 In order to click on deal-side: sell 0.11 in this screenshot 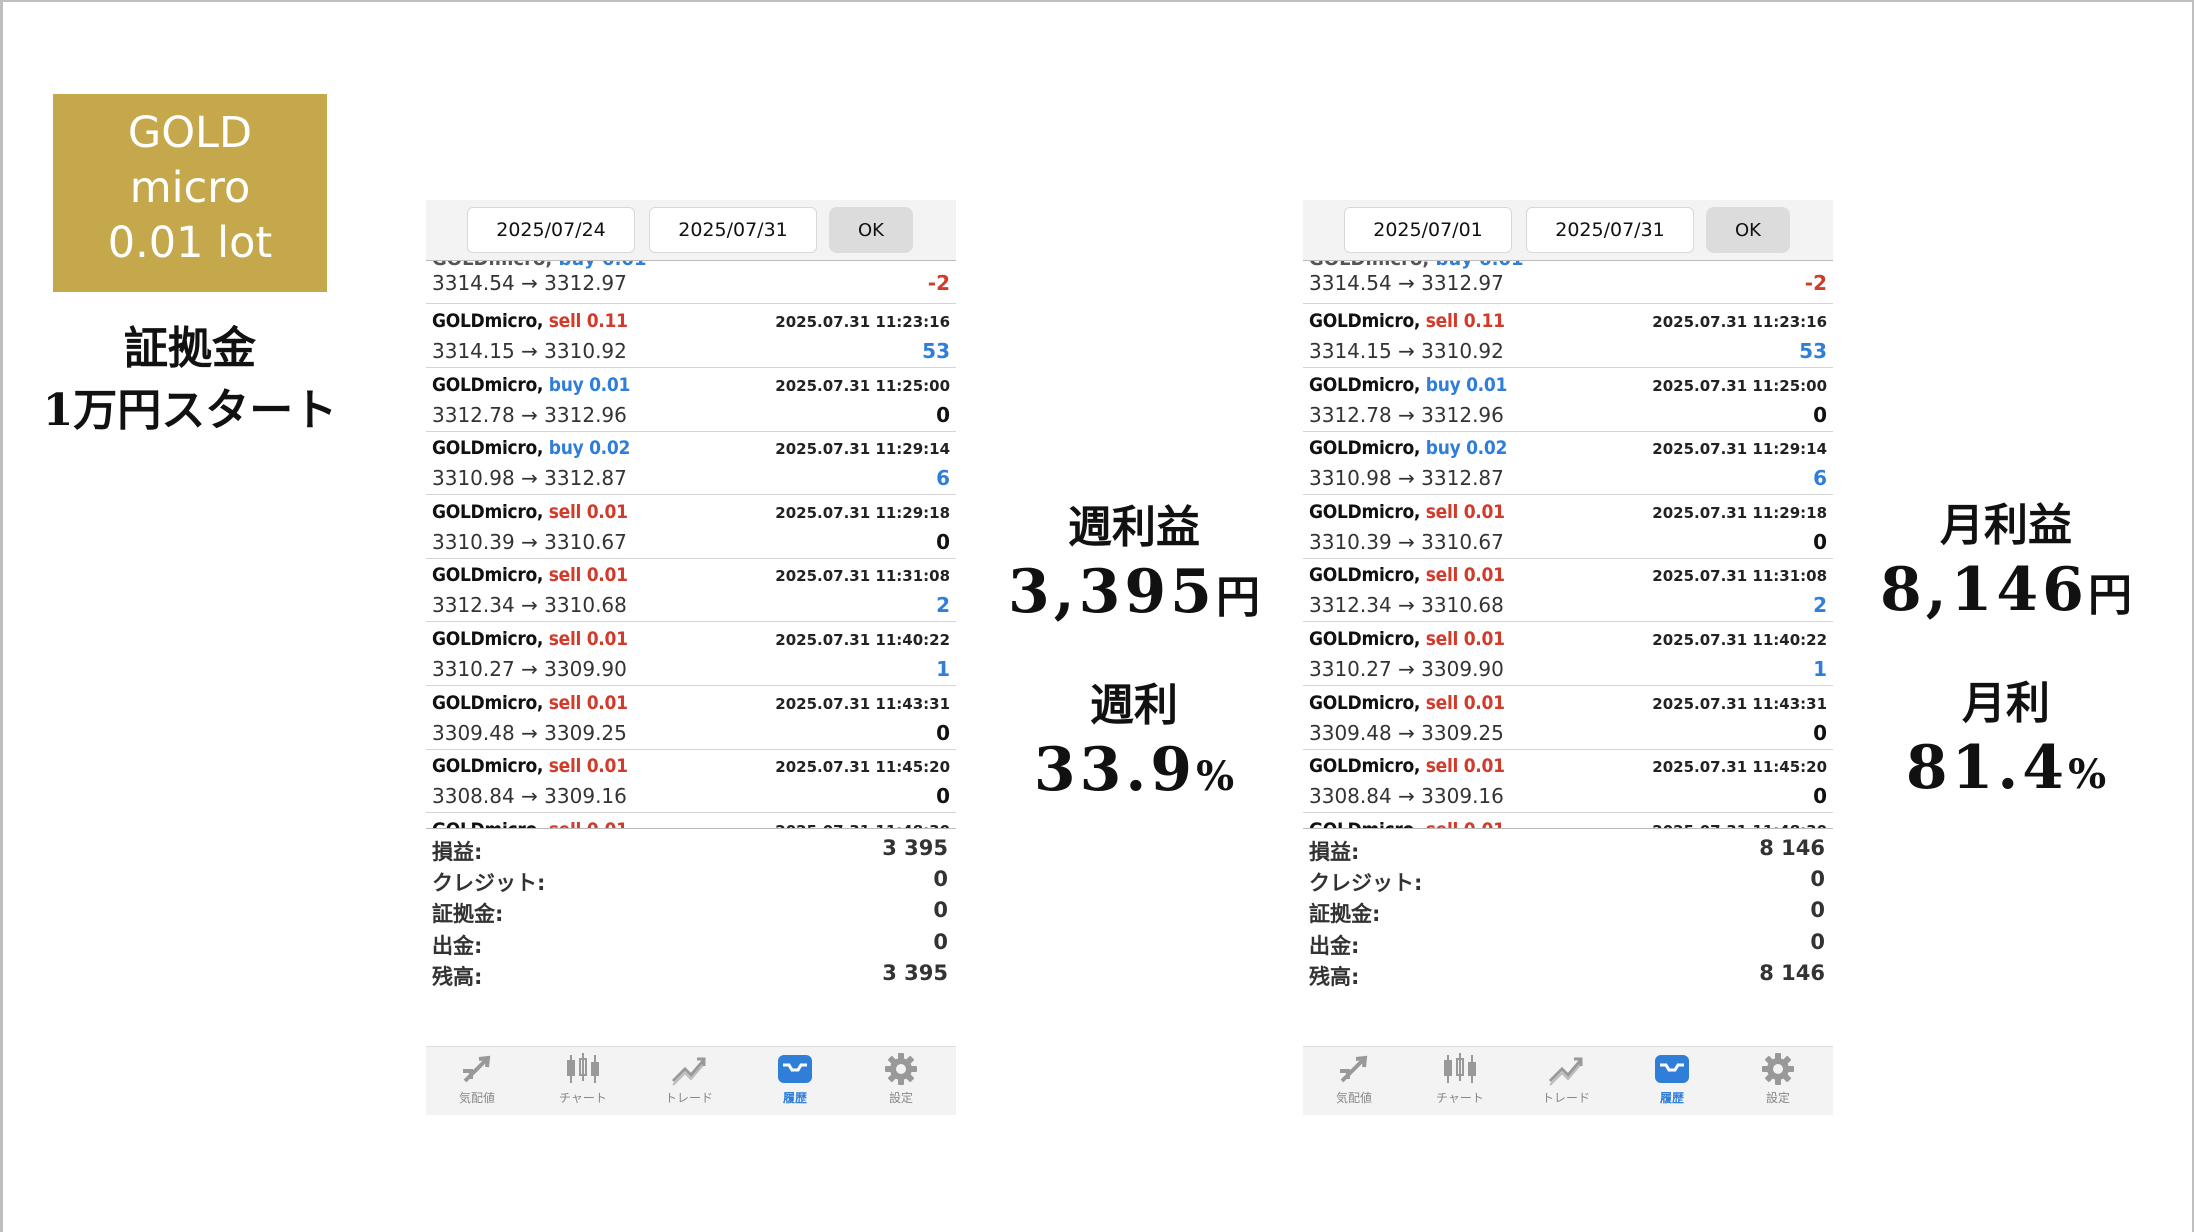, I will do `click(588, 321)`.